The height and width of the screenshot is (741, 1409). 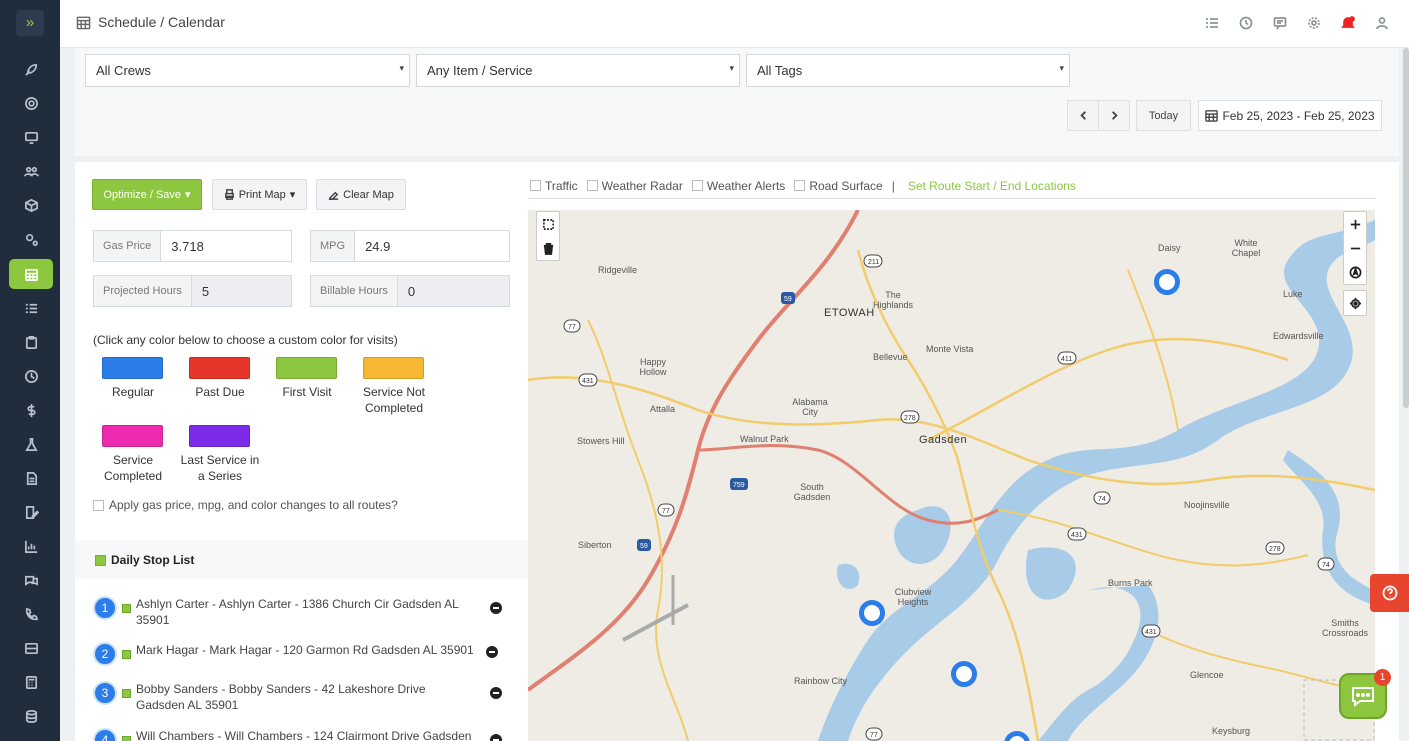 What do you see at coordinates (1280, 23) in the screenshot?
I see `message-icon` at bounding box center [1280, 23].